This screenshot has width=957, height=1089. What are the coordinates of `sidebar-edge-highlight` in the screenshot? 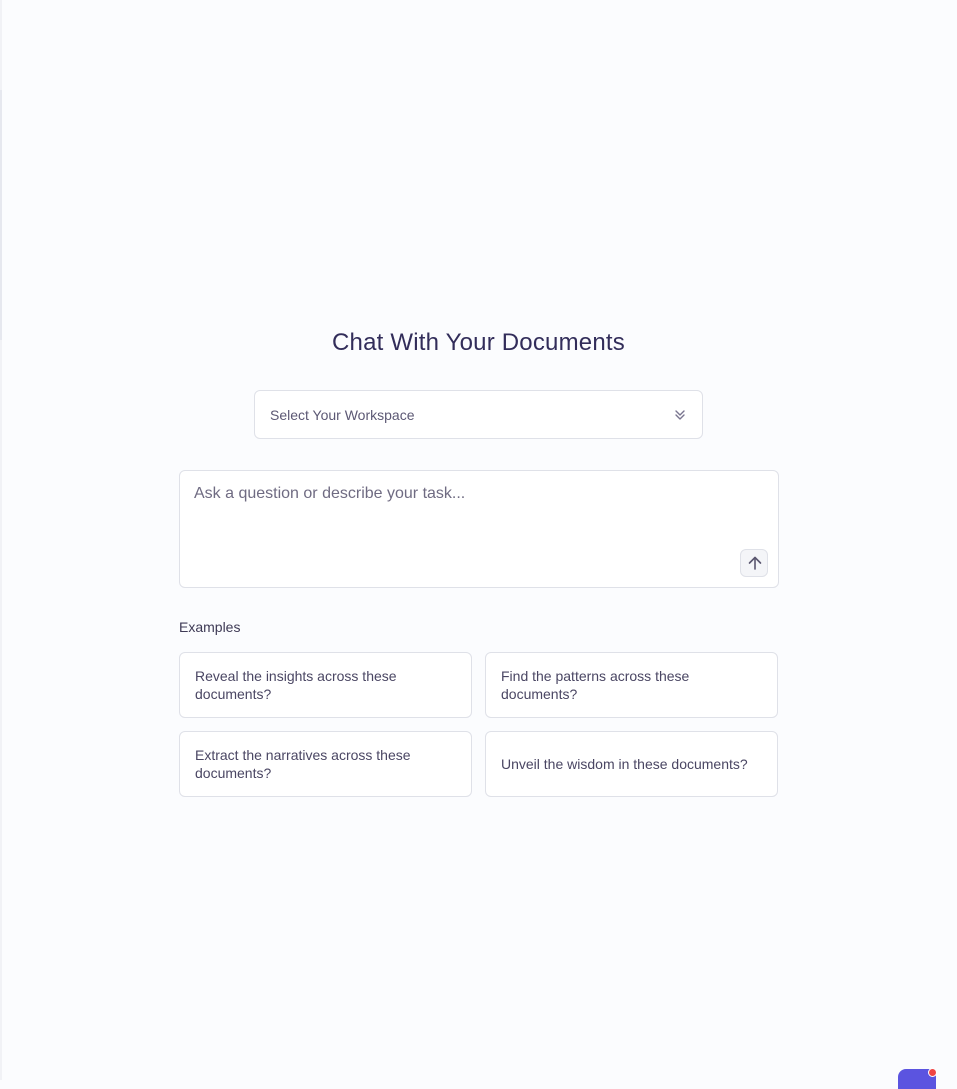 It's located at (1, 215).